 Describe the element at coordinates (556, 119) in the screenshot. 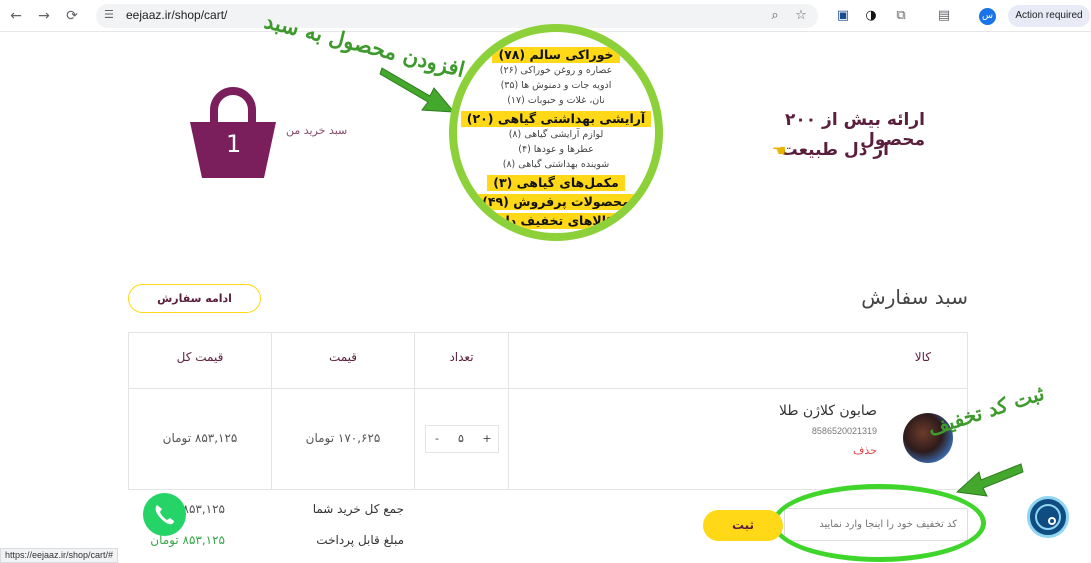

I see `menu-item-herbal-cosmetics: آرایشی بهداشتی گیاهی (۲۰)` at that location.